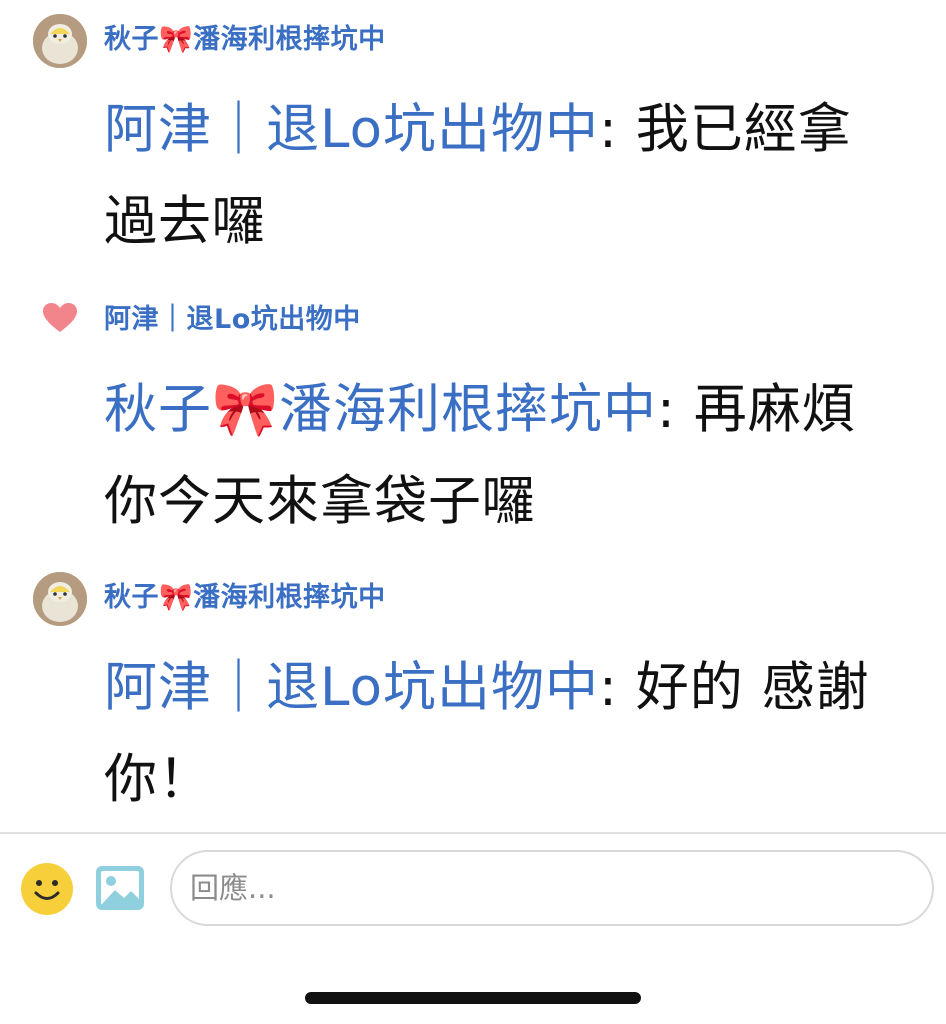 The height and width of the screenshot is (1024, 946). What do you see at coordinates (473, 833) in the screenshot?
I see `composer-divider` at bounding box center [473, 833].